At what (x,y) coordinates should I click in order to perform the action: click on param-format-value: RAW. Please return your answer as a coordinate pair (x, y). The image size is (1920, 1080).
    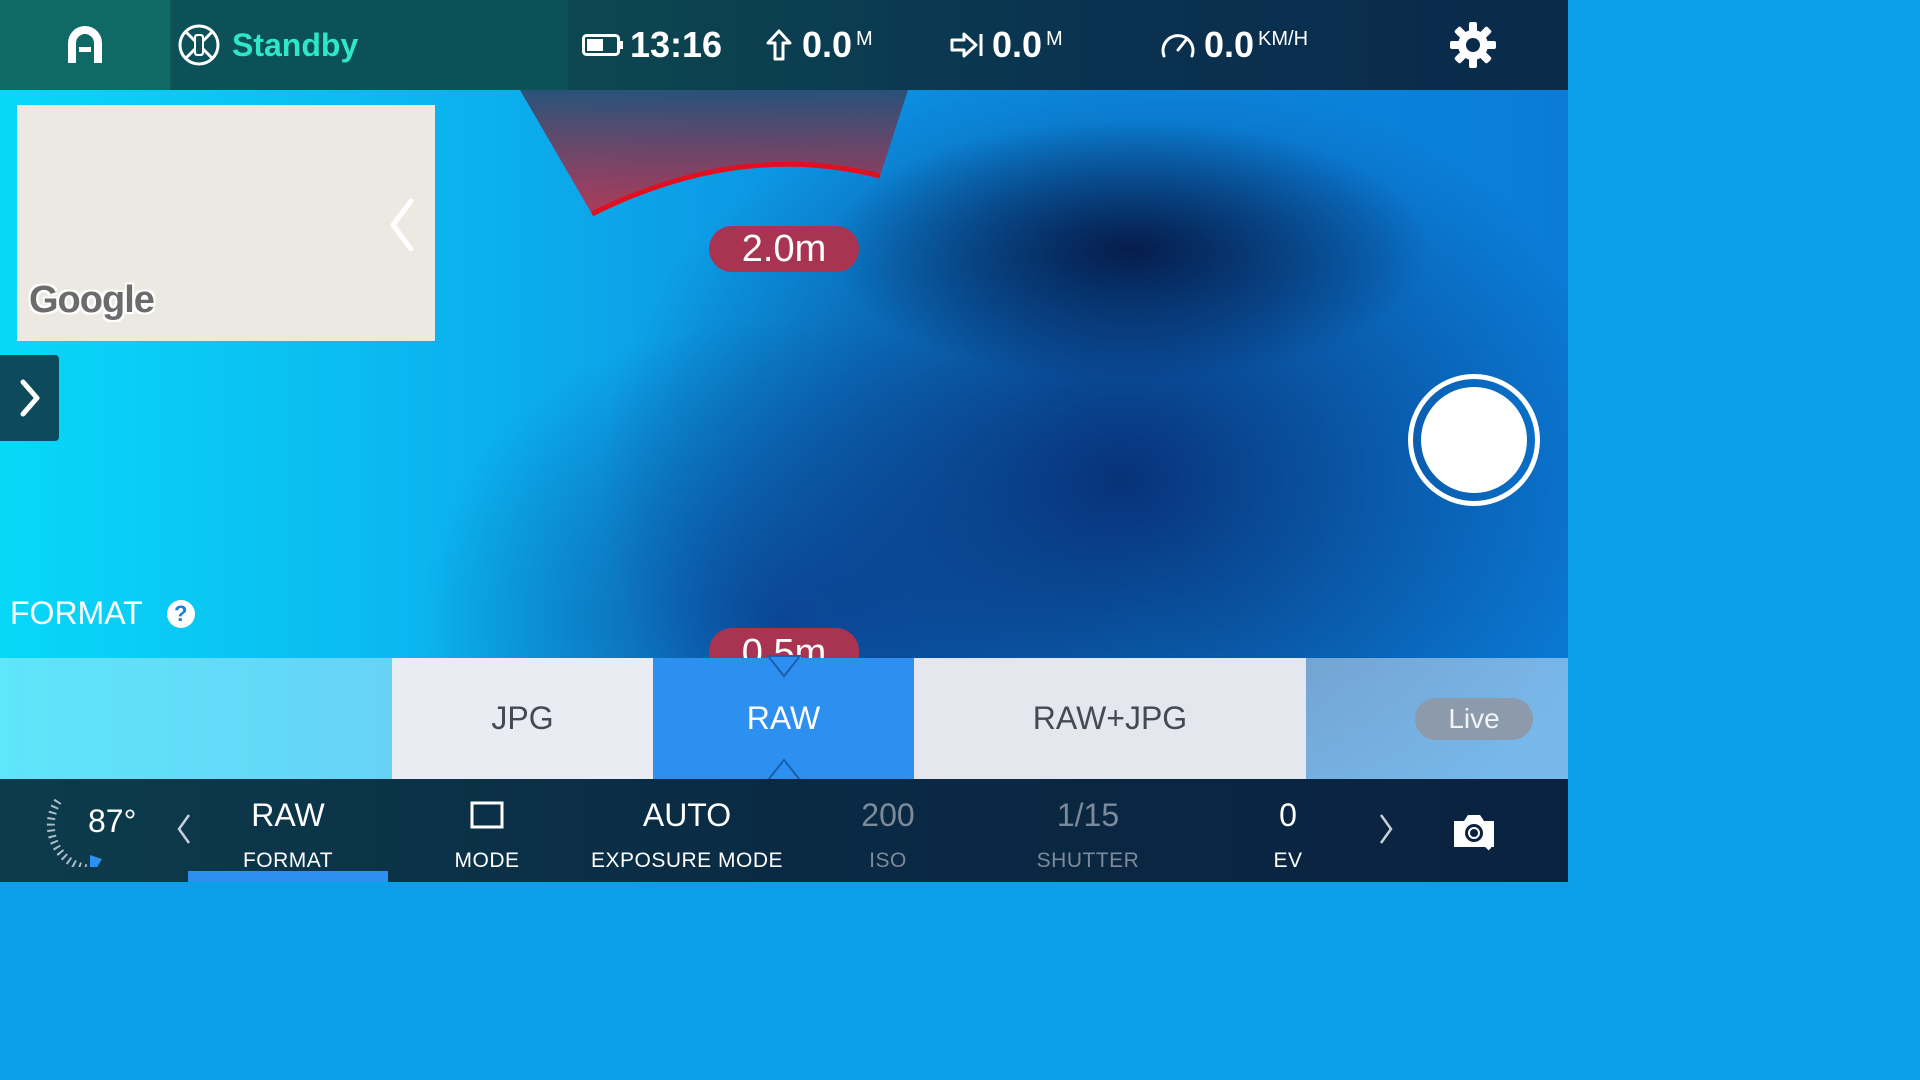
    Looking at the image, I should click on (288, 815).